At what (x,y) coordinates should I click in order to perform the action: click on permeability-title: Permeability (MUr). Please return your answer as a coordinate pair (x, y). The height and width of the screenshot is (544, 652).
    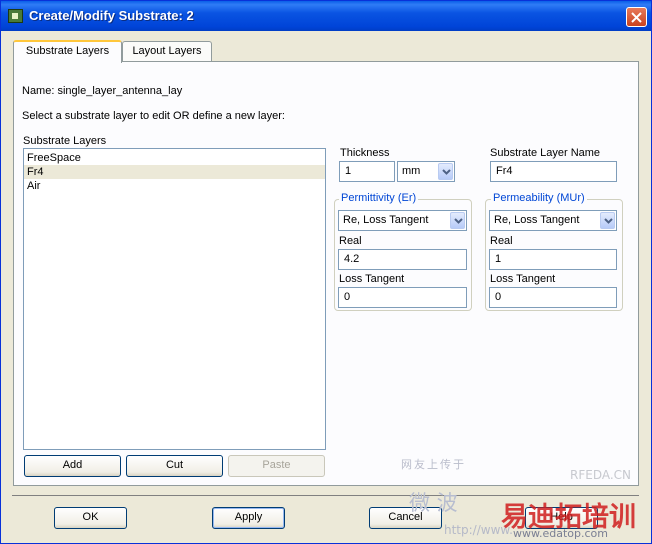
    Looking at the image, I should click on (539, 198).